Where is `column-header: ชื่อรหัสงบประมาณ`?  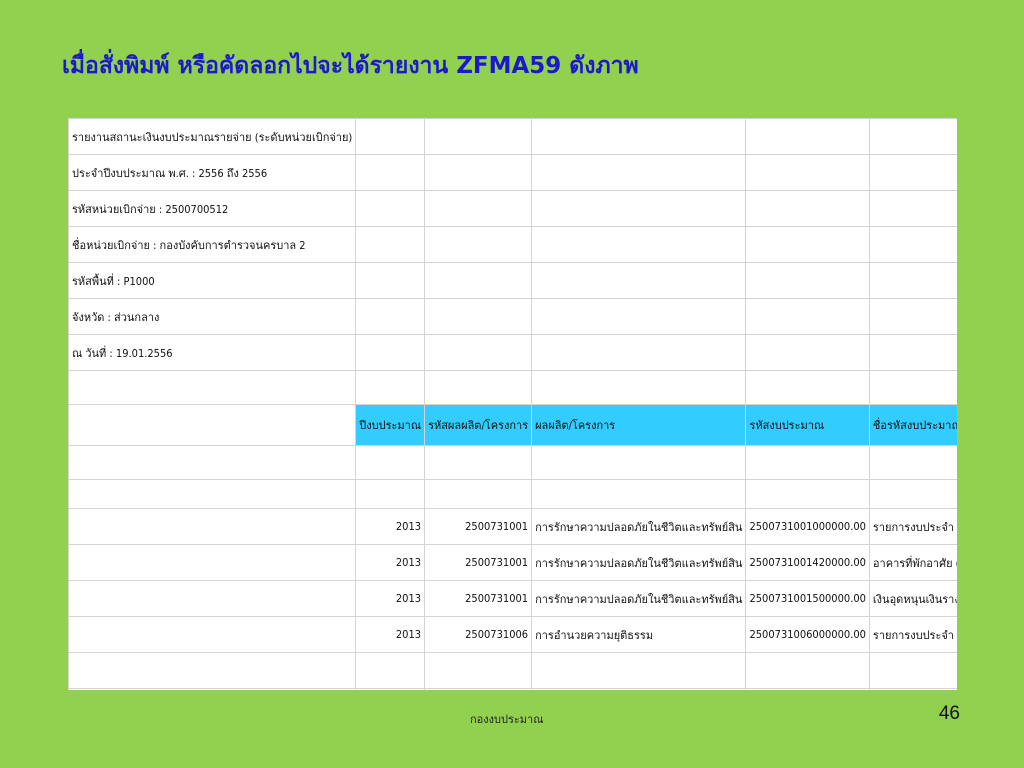
column-header: ชื่อรหัสงบประมาณ is located at coordinates (912, 425).